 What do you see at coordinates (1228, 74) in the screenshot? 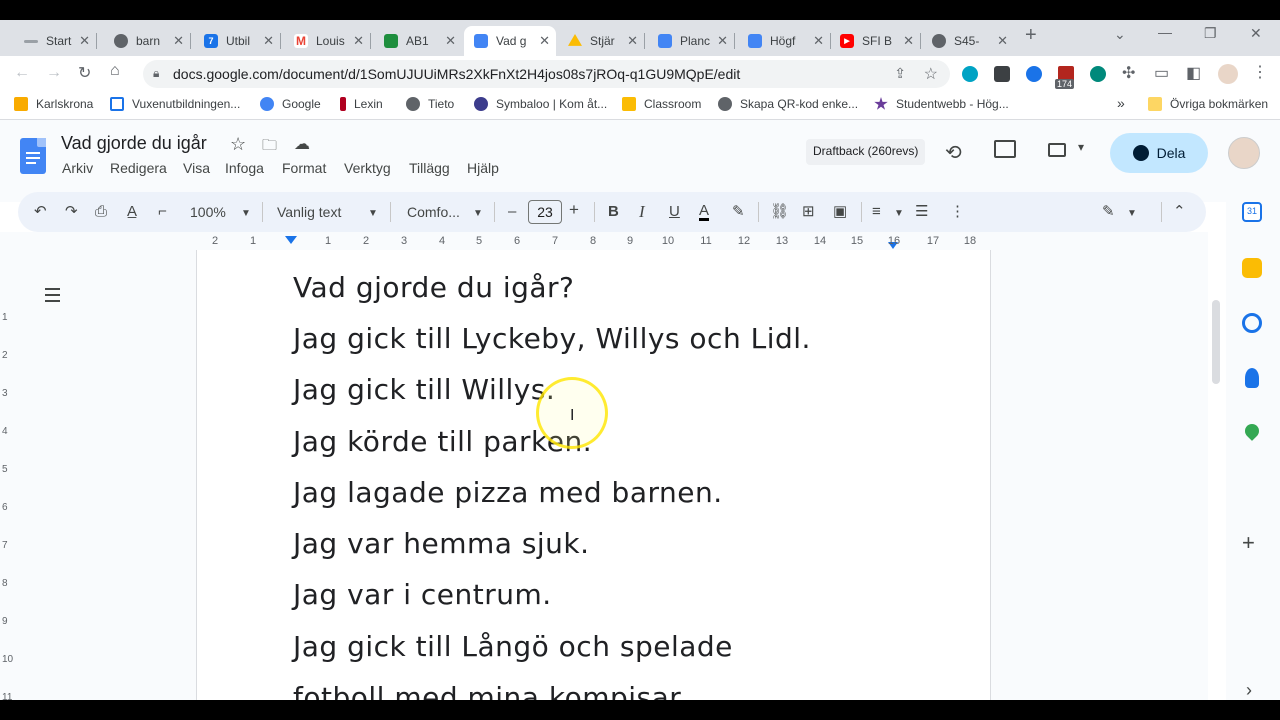
I see `profile-avatar` at bounding box center [1228, 74].